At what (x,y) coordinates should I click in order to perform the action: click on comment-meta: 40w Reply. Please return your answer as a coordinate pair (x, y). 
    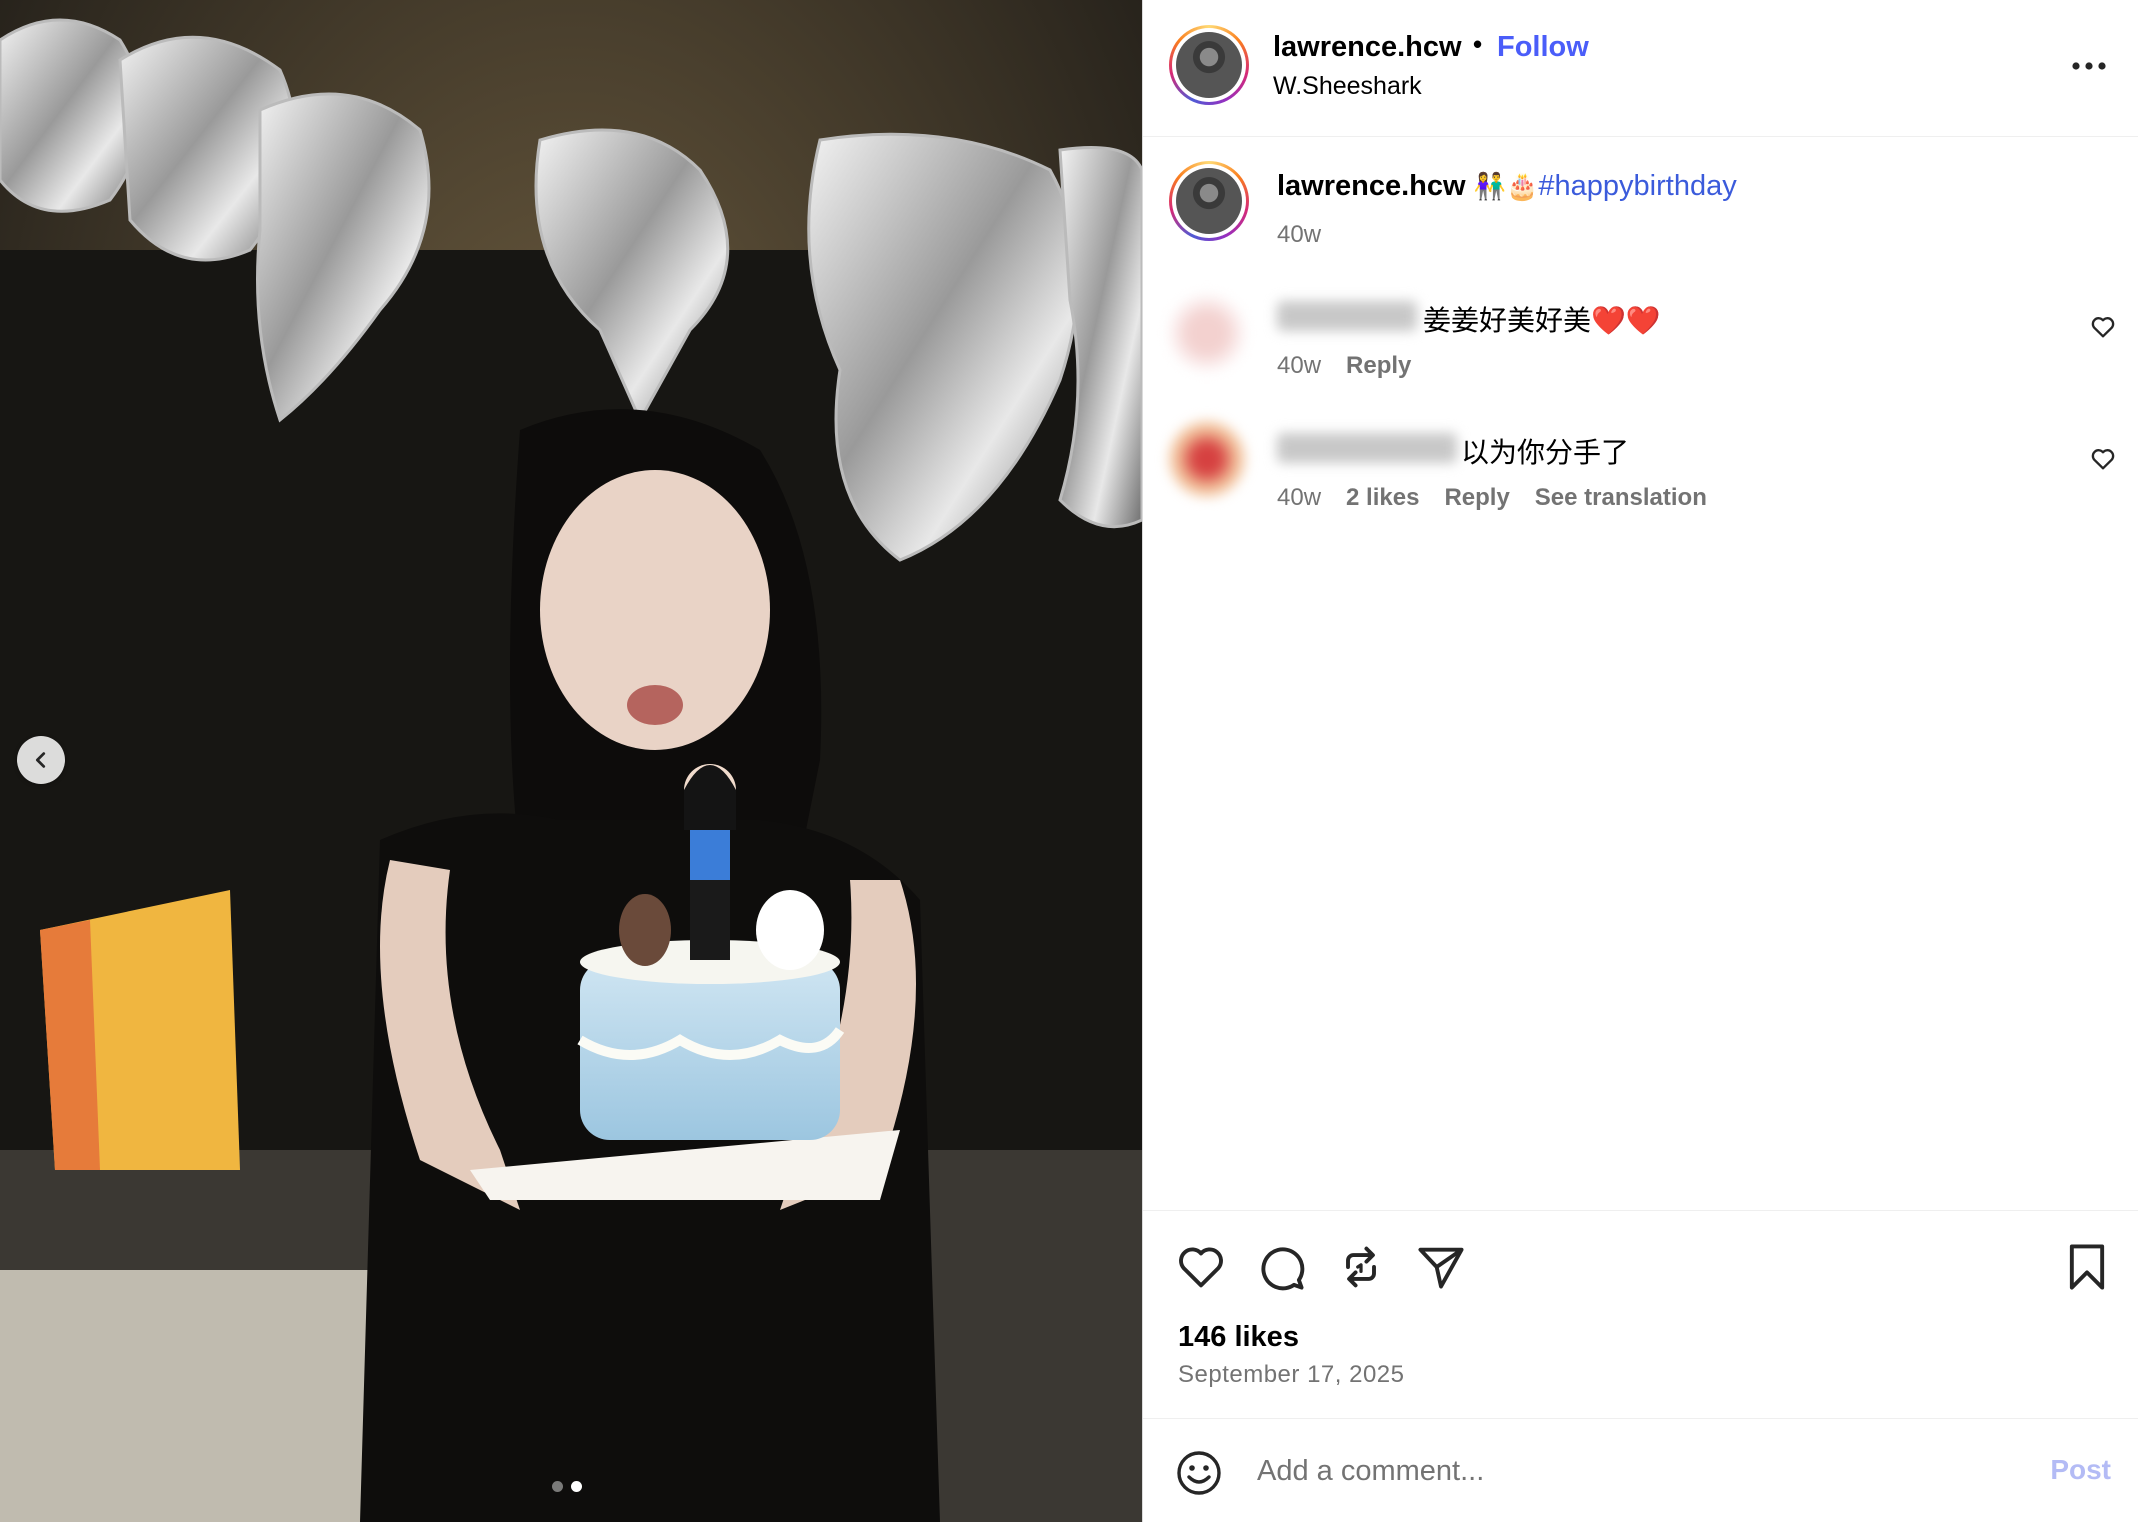
    Looking at the image, I should click on (1344, 366).